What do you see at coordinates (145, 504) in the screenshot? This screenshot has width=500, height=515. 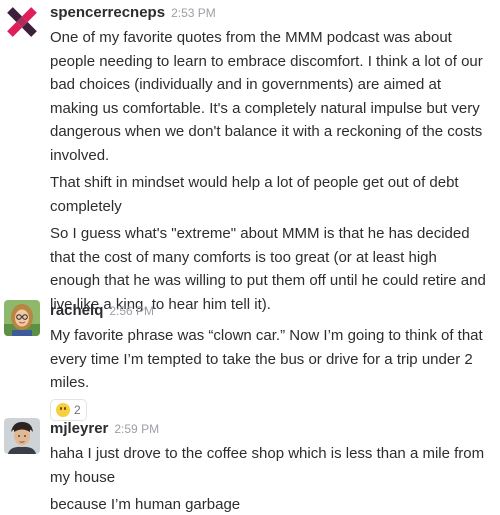 I see `message-text: because I’m human garbage` at bounding box center [145, 504].